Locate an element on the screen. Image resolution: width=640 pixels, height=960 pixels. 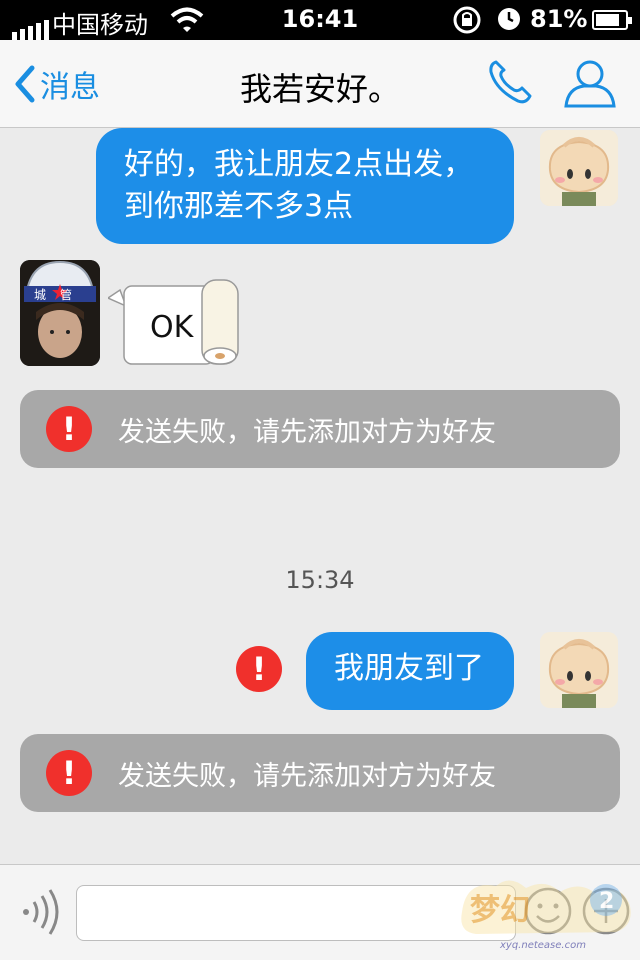
battery-percent: 81% is located at coordinates (559, 19).